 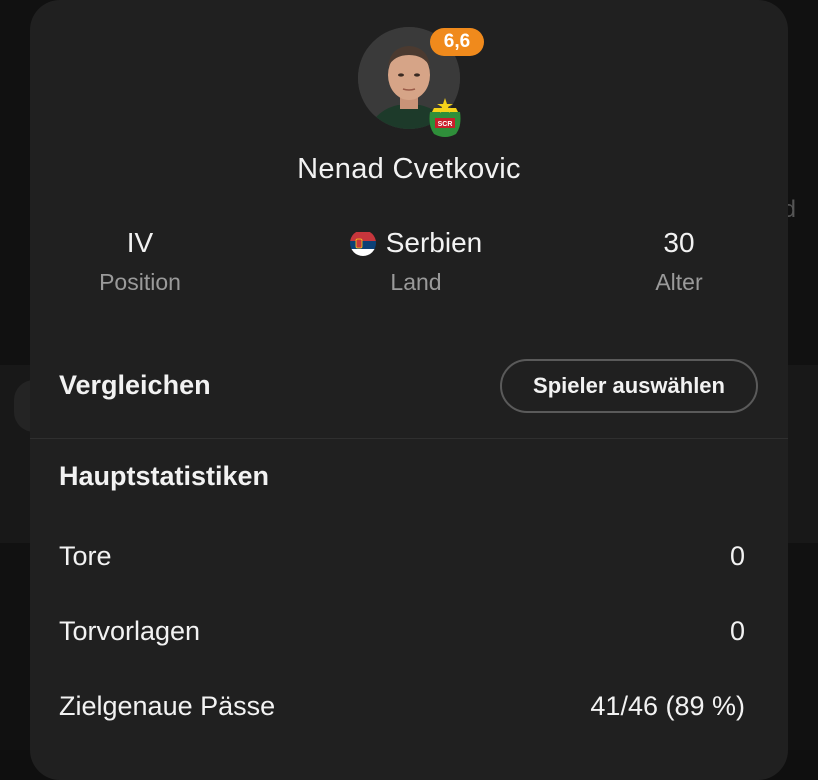 I want to click on stat-row-accurate-passes: Zielgenaue Pässe 41/46 (89 %), so click(x=402, y=706).